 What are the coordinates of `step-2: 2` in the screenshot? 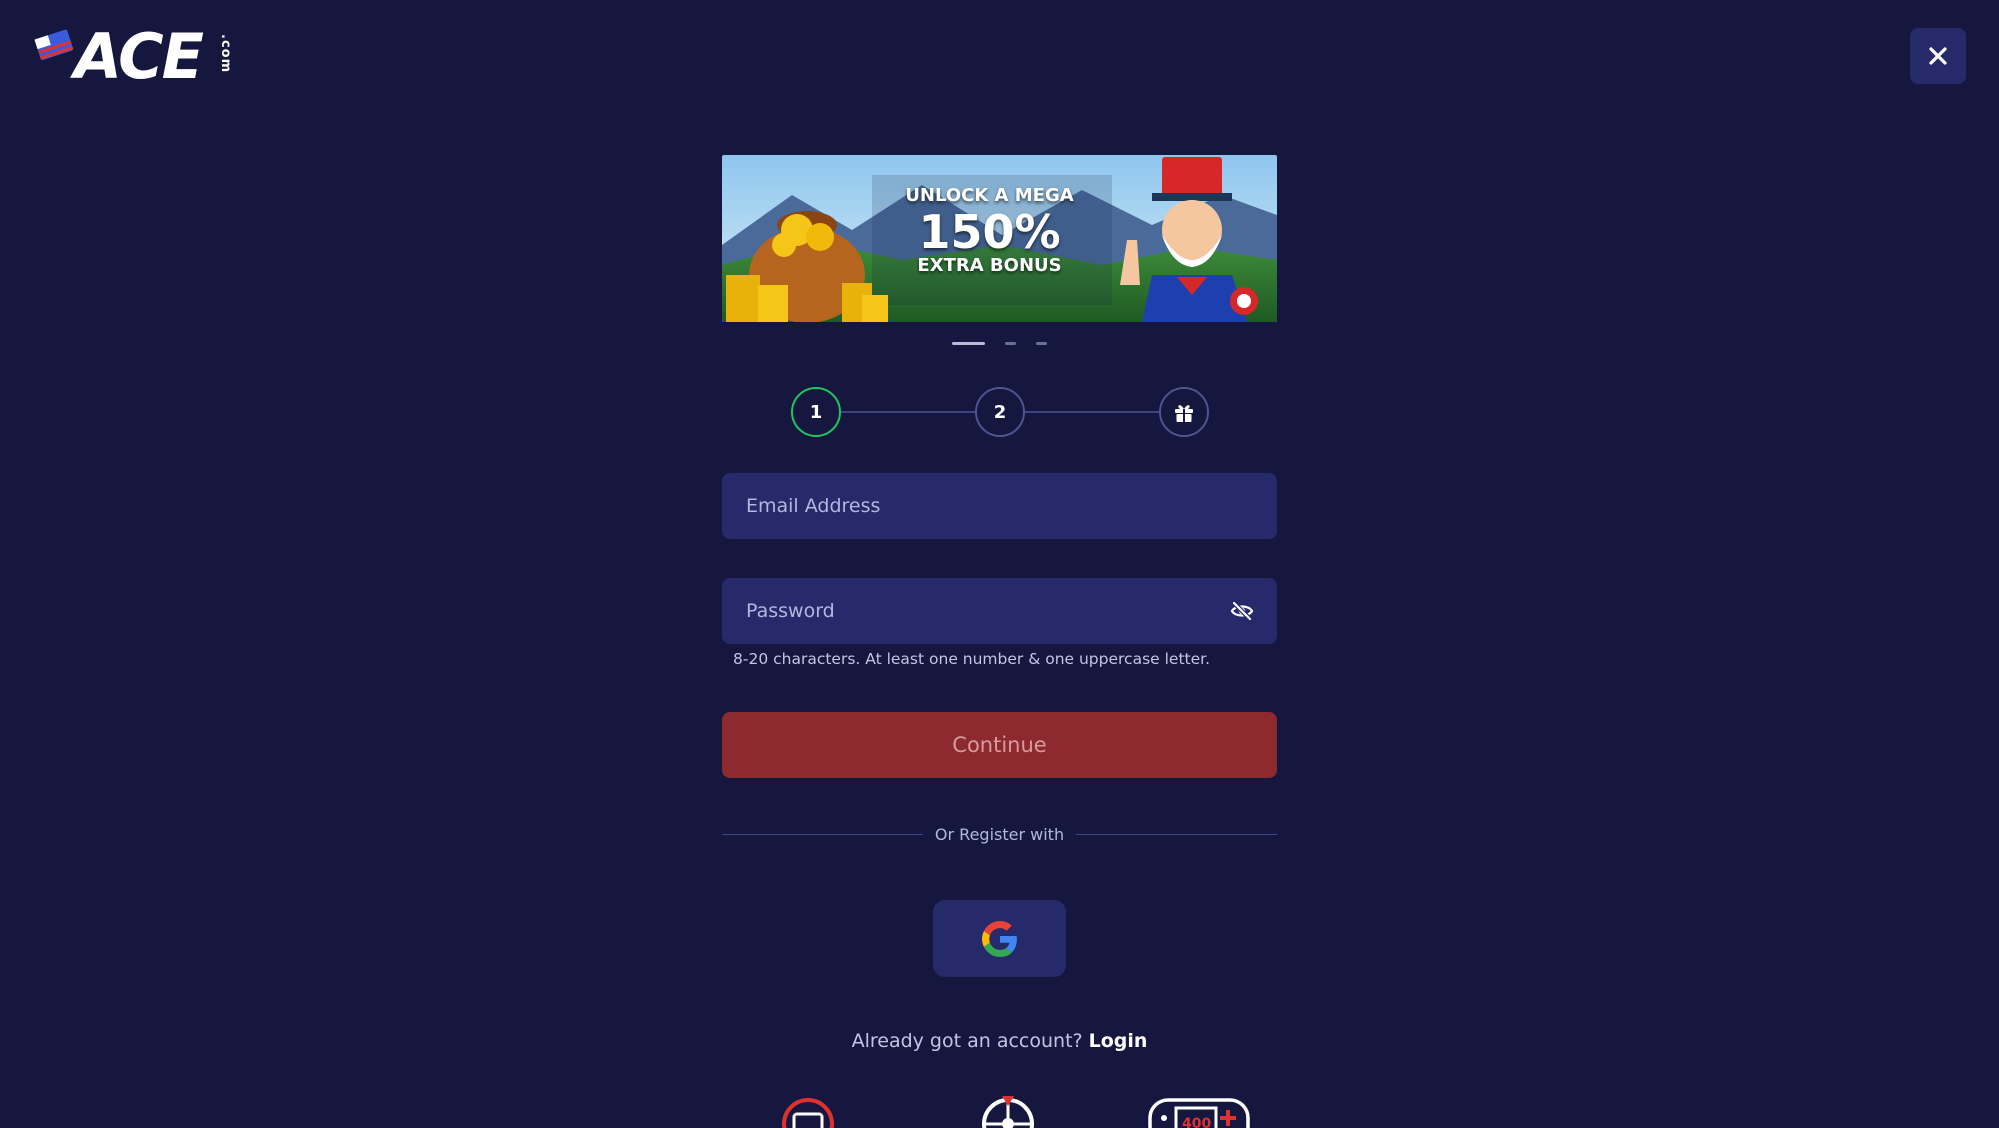 It's located at (1000, 412).